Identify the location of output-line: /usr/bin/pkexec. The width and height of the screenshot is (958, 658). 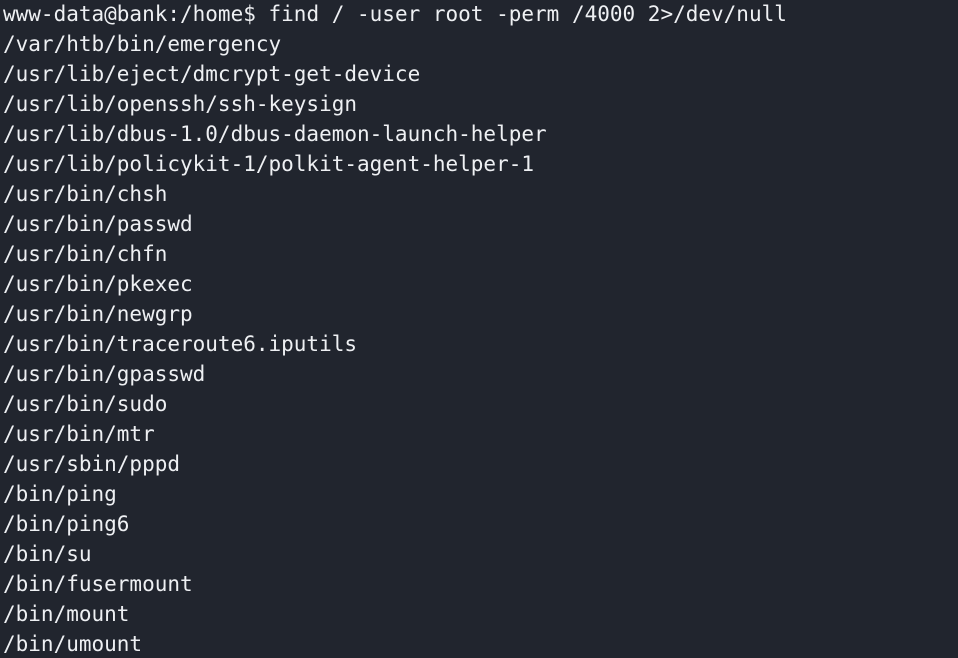
(98, 284).